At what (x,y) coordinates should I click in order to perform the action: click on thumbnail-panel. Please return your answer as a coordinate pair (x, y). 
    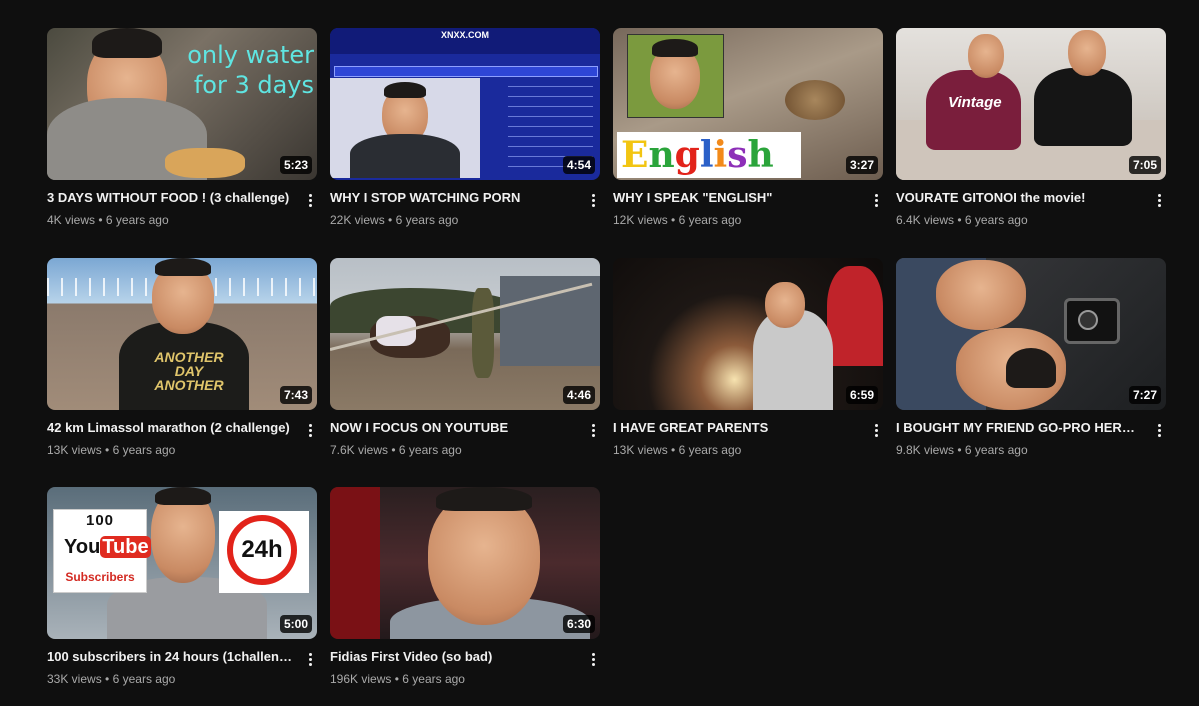
    Looking at the image, I should click on (405, 128).